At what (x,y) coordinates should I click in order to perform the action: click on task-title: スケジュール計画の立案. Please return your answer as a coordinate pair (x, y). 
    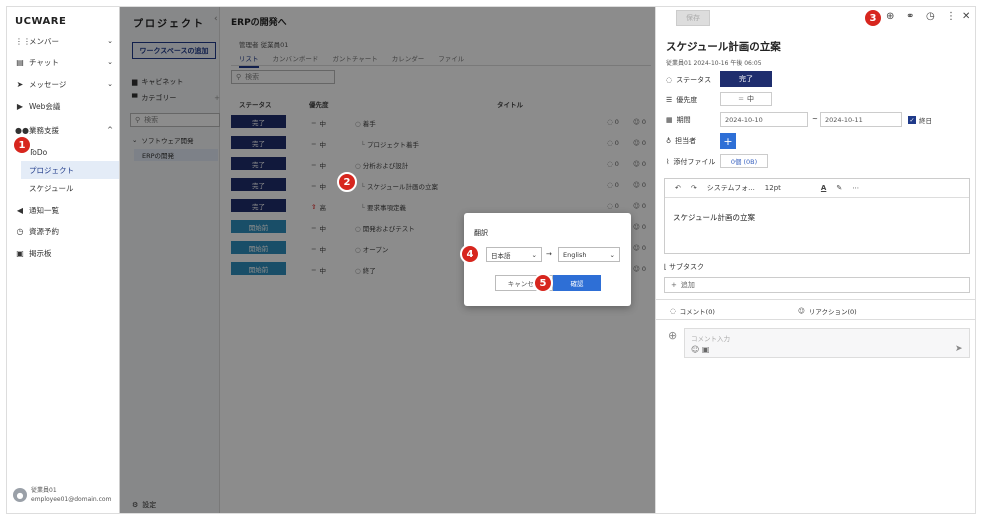
    Looking at the image, I should click on (723, 47).